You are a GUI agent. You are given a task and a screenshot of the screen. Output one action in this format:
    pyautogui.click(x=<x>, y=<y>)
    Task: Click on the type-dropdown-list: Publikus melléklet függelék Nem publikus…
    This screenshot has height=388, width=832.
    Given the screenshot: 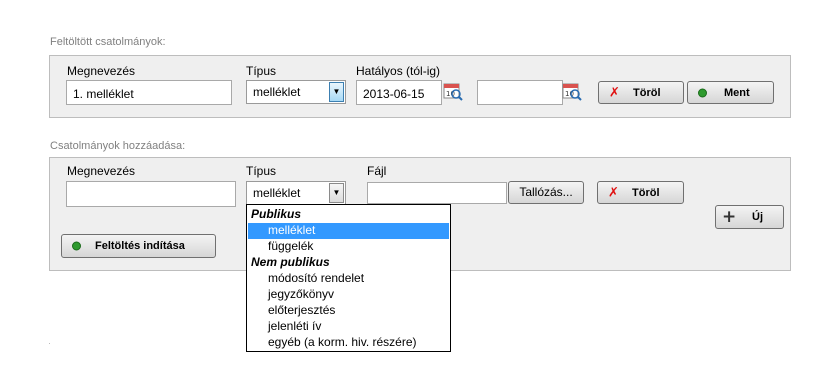 What is the action you would take?
    pyautogui.click(x=348, y=278)
    